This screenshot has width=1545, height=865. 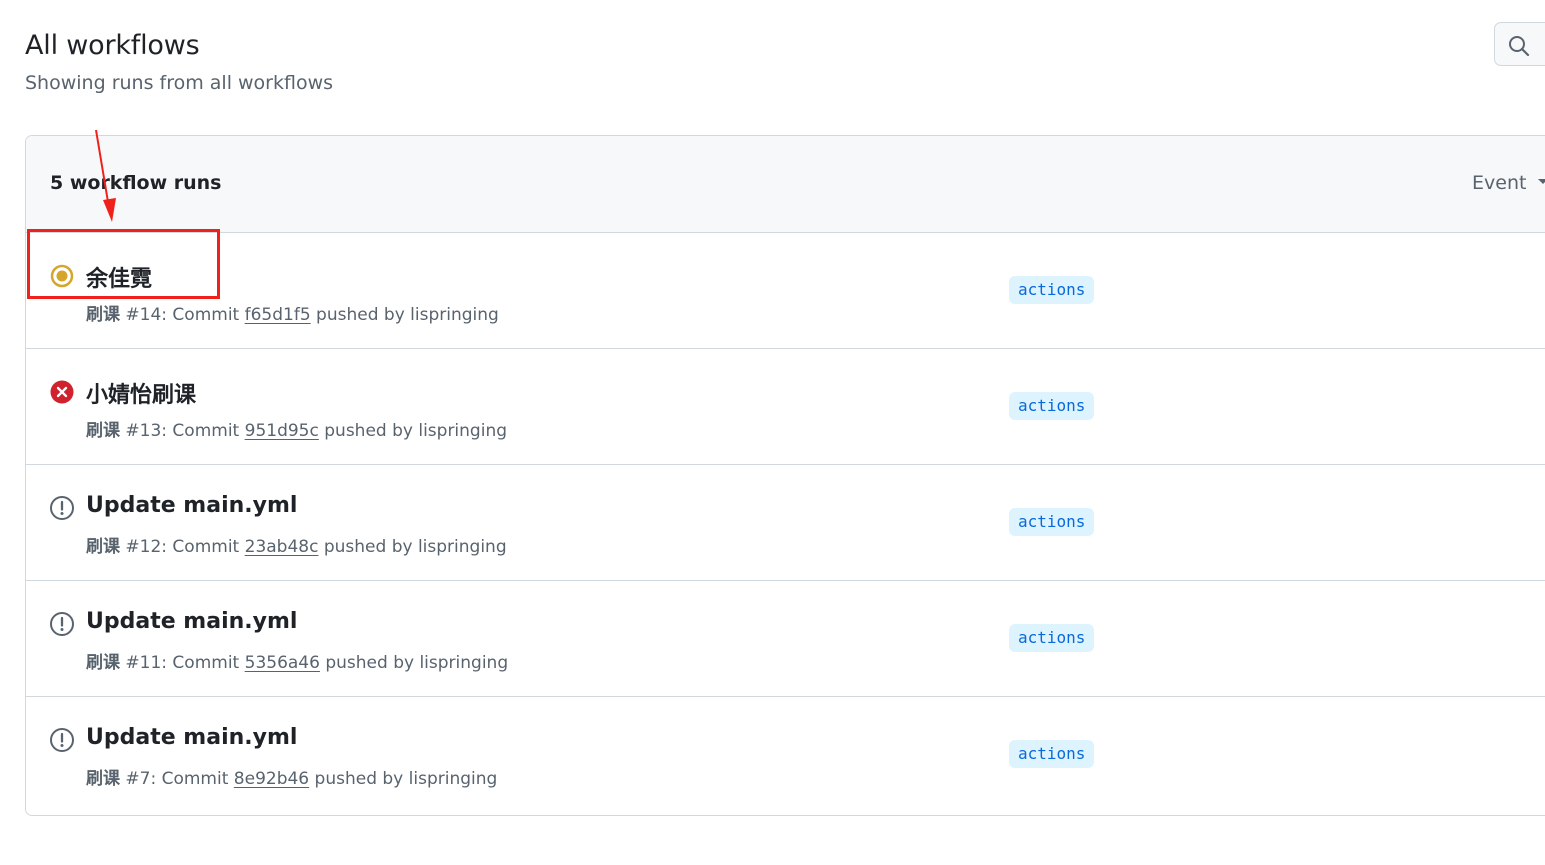 I want to click on runs-list-header: 5 workflow runs Event, so click(x=785, y=184).